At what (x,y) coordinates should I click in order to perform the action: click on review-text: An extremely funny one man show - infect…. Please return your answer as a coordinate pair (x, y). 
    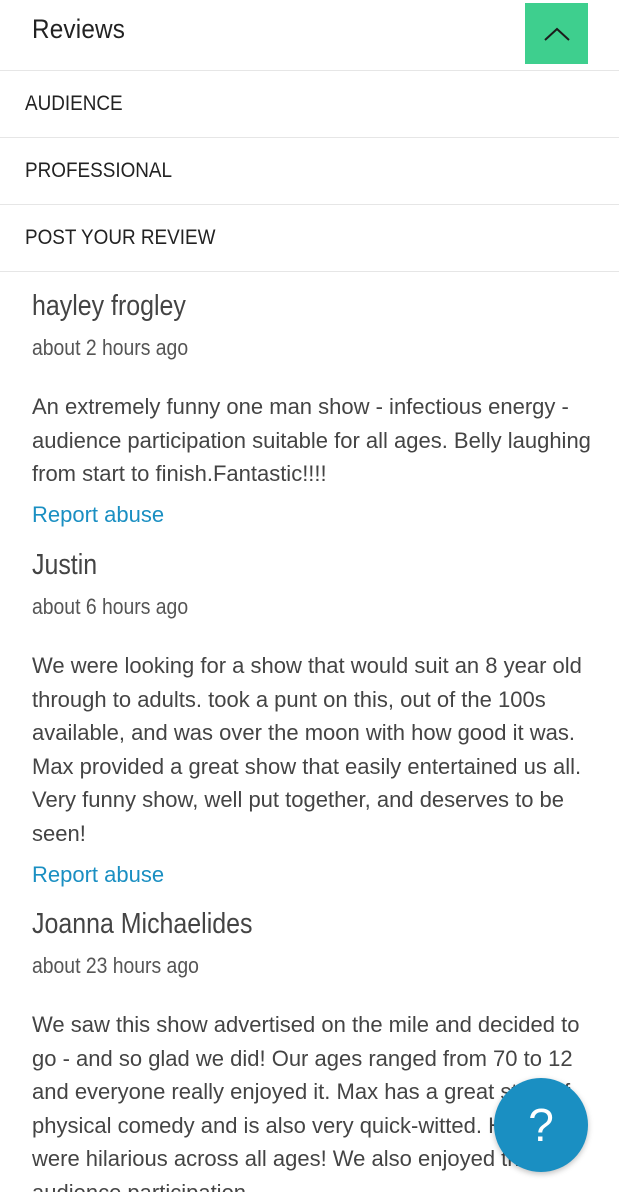
    Looking at the image, I should click on (311, 440).